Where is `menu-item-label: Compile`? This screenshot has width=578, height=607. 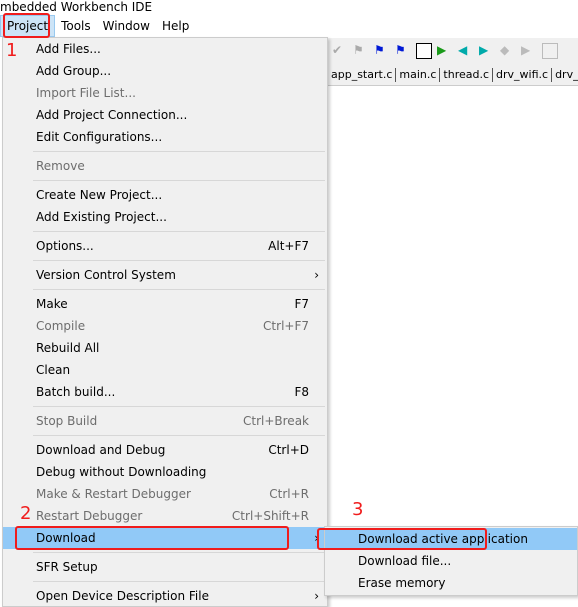
menu-item-label: Compile is located at coordinates (61, 326).